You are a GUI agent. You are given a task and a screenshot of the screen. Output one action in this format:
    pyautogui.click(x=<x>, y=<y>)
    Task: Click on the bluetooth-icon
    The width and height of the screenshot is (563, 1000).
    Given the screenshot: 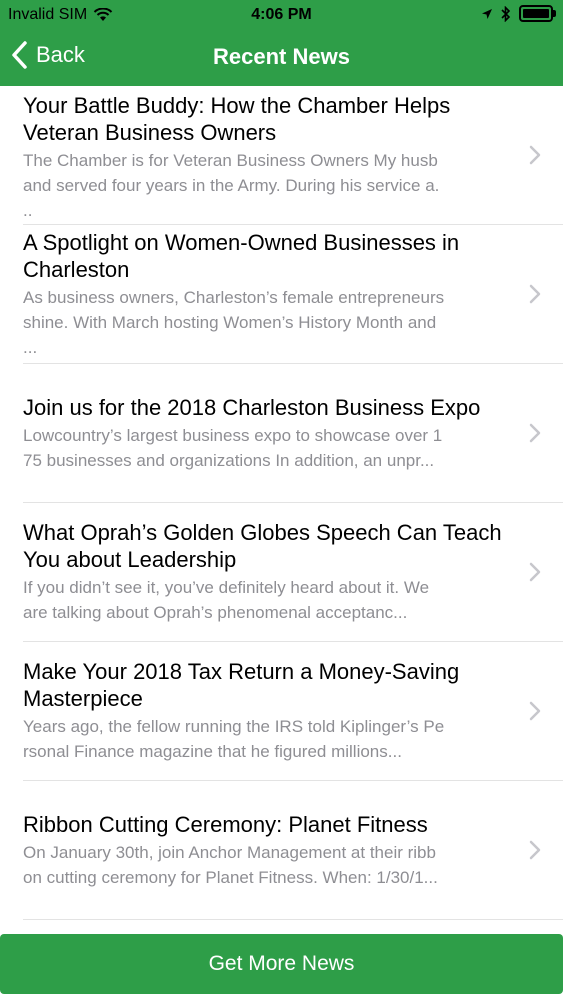 What is the action you would take?
    pyautogui.click(x=506, y=13)
    